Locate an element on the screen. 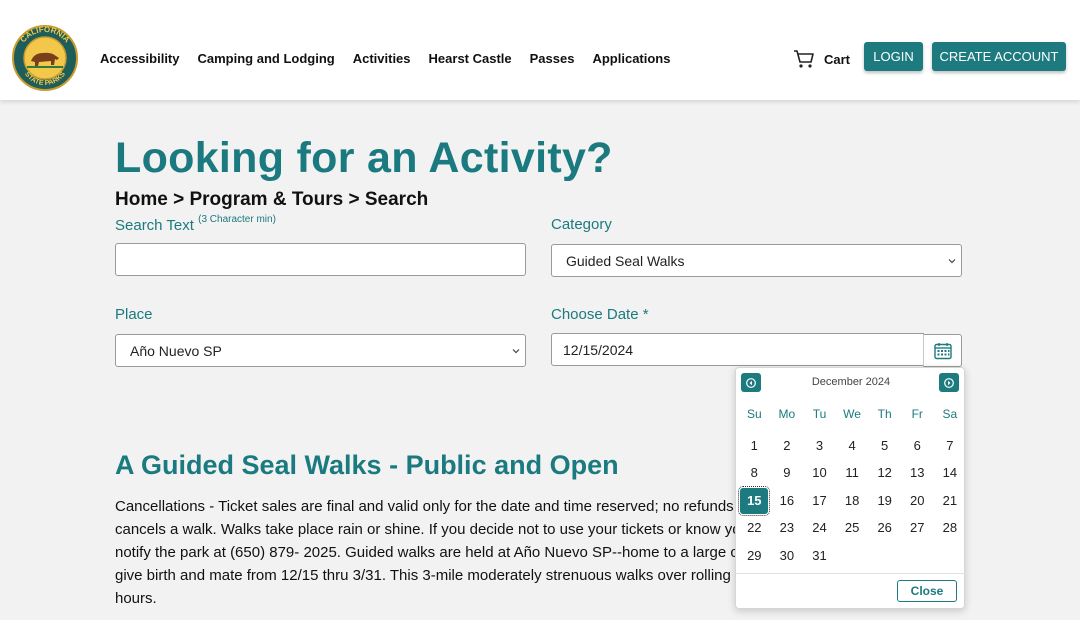 The width and height of the screenshot is (1080, 620). description-line: hours. is located at coordinates (136, 598).